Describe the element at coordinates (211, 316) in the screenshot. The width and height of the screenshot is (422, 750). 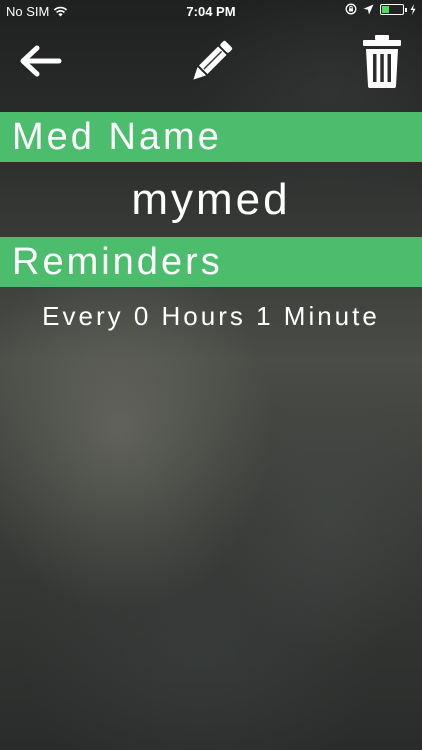
I see `reminder-interval: Every 0 Hours 1 Minute` at that location.